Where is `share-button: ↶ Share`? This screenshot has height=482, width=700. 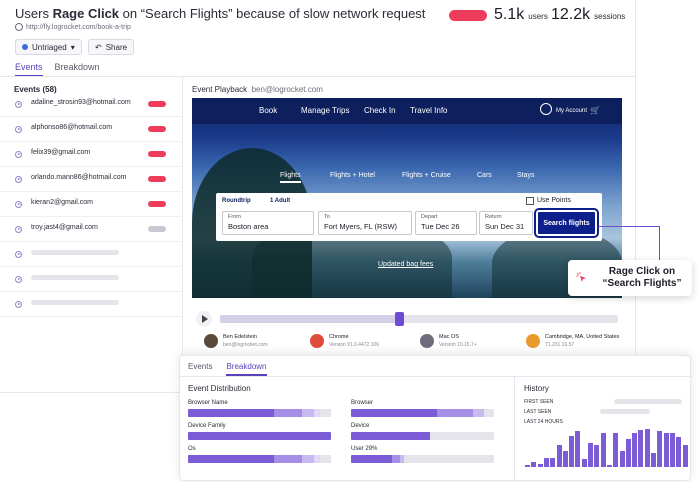
share-button: ↶ Share is located at coordinates (111, 47).